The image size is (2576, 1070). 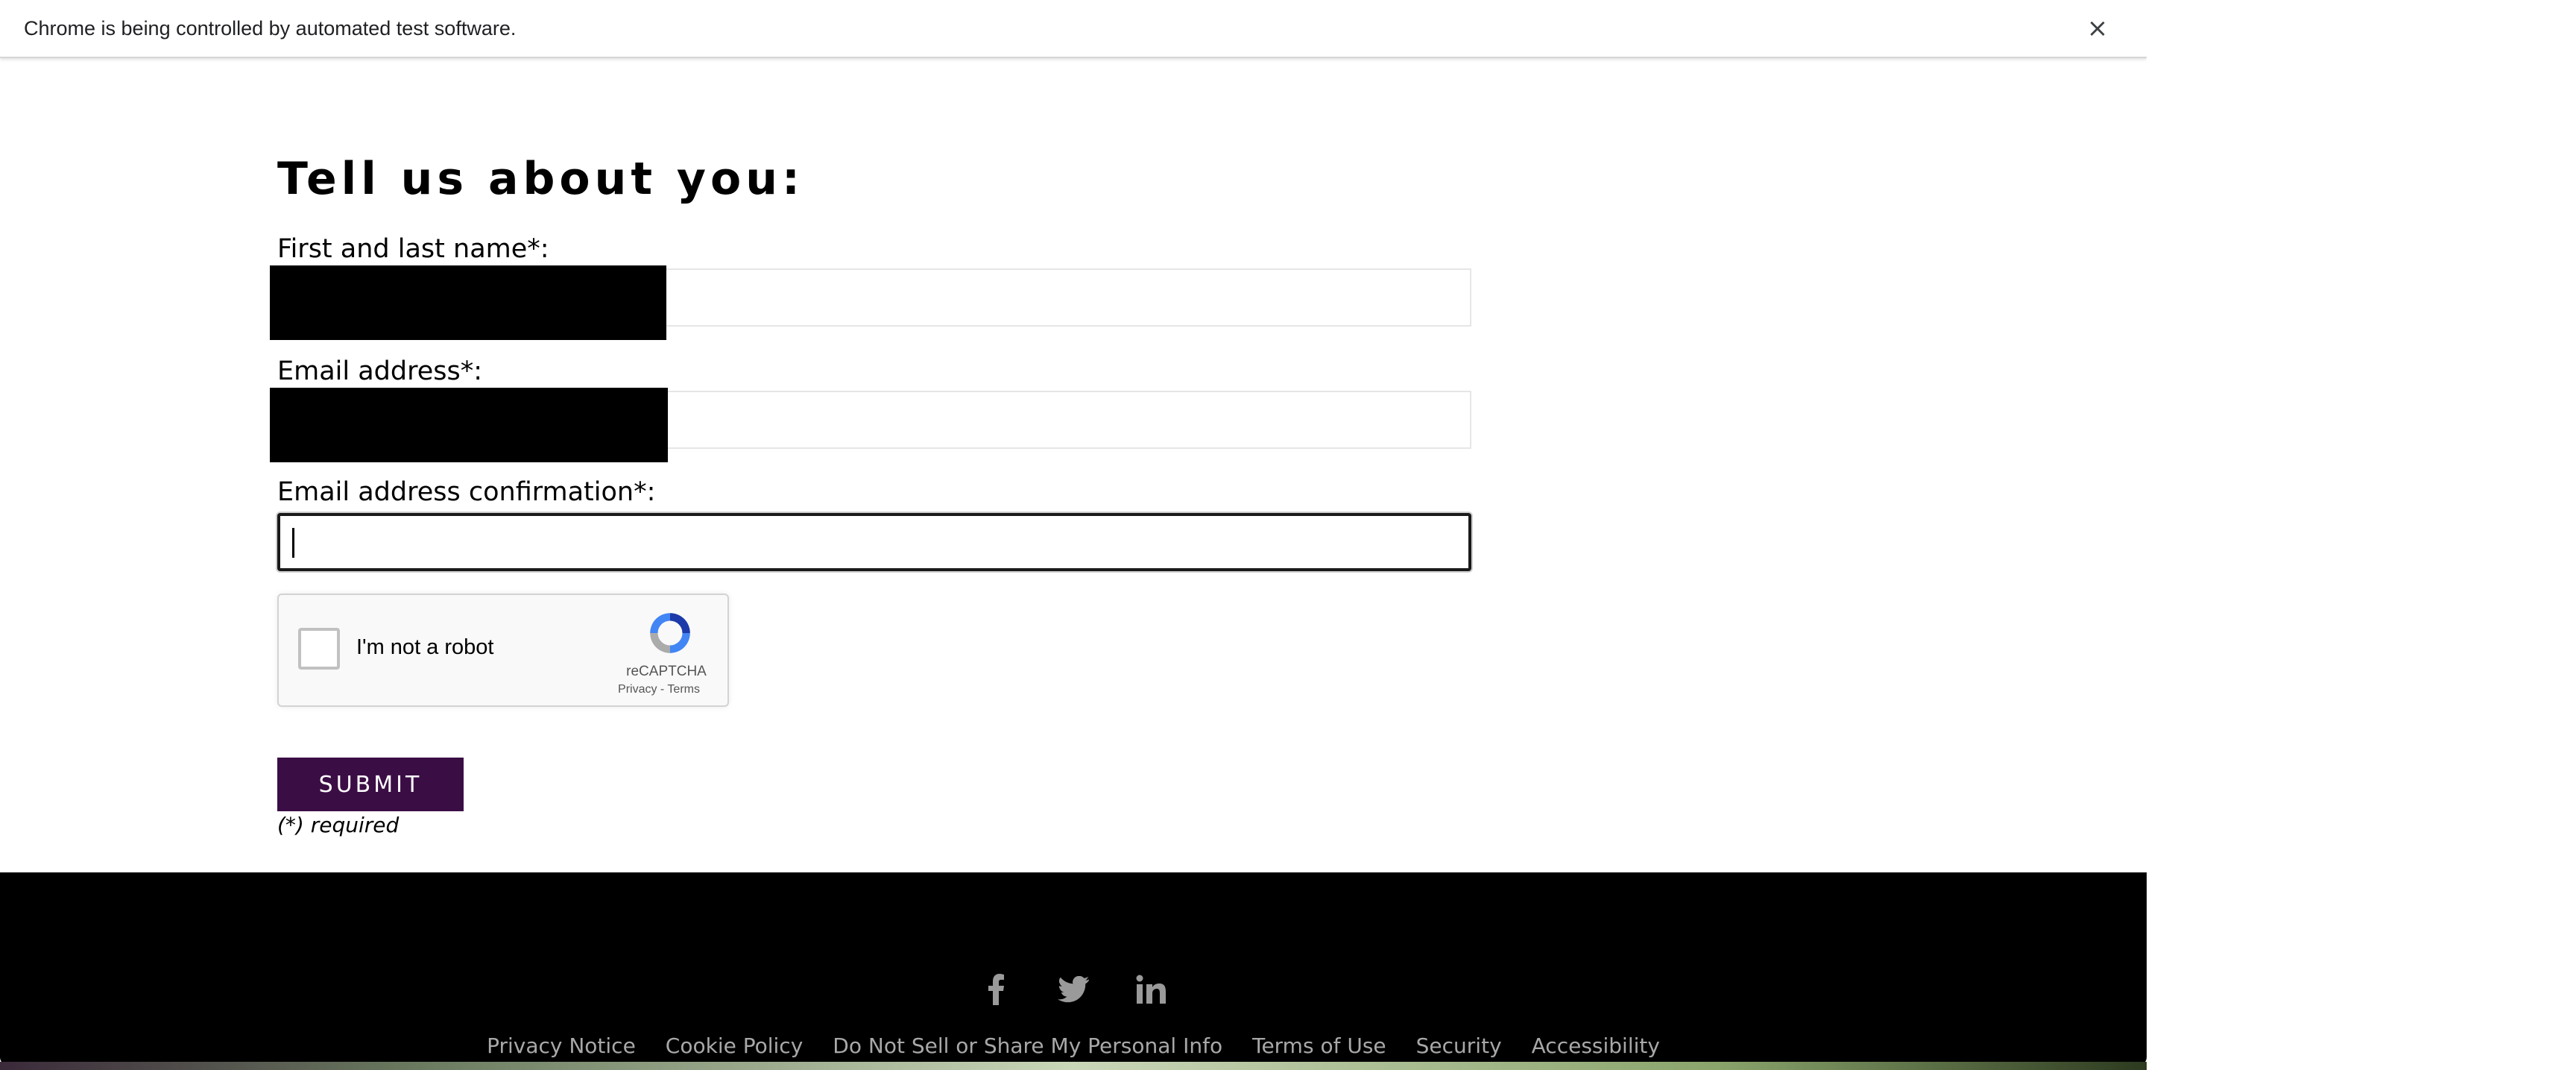 I want to click on footer-link-terms-of-use: Terms of Use, so click(x=1319, y=1045).